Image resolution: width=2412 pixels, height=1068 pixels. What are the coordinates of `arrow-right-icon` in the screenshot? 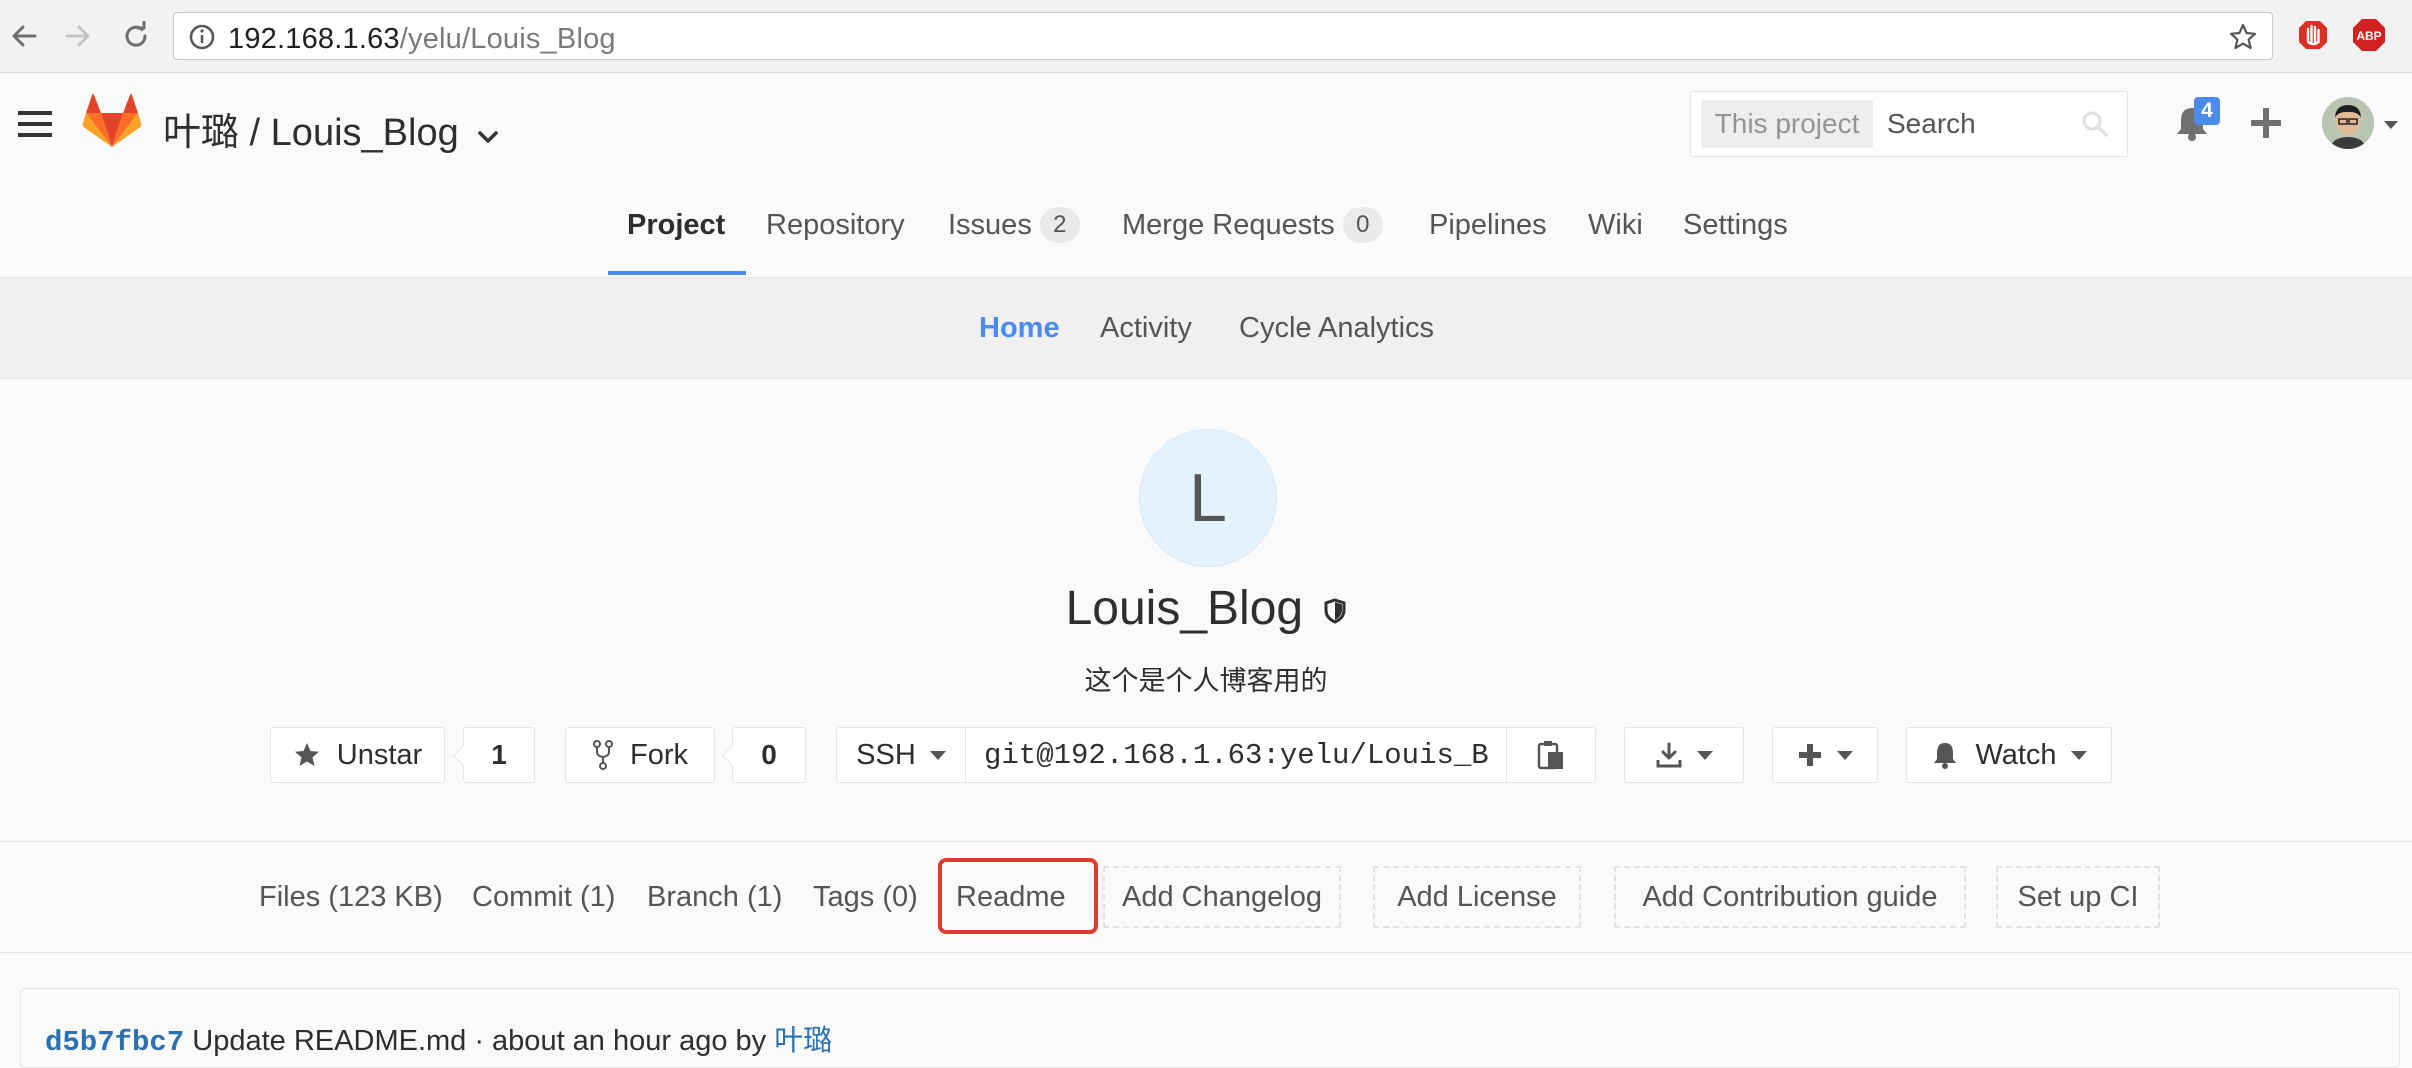 It's located at (77, 36).